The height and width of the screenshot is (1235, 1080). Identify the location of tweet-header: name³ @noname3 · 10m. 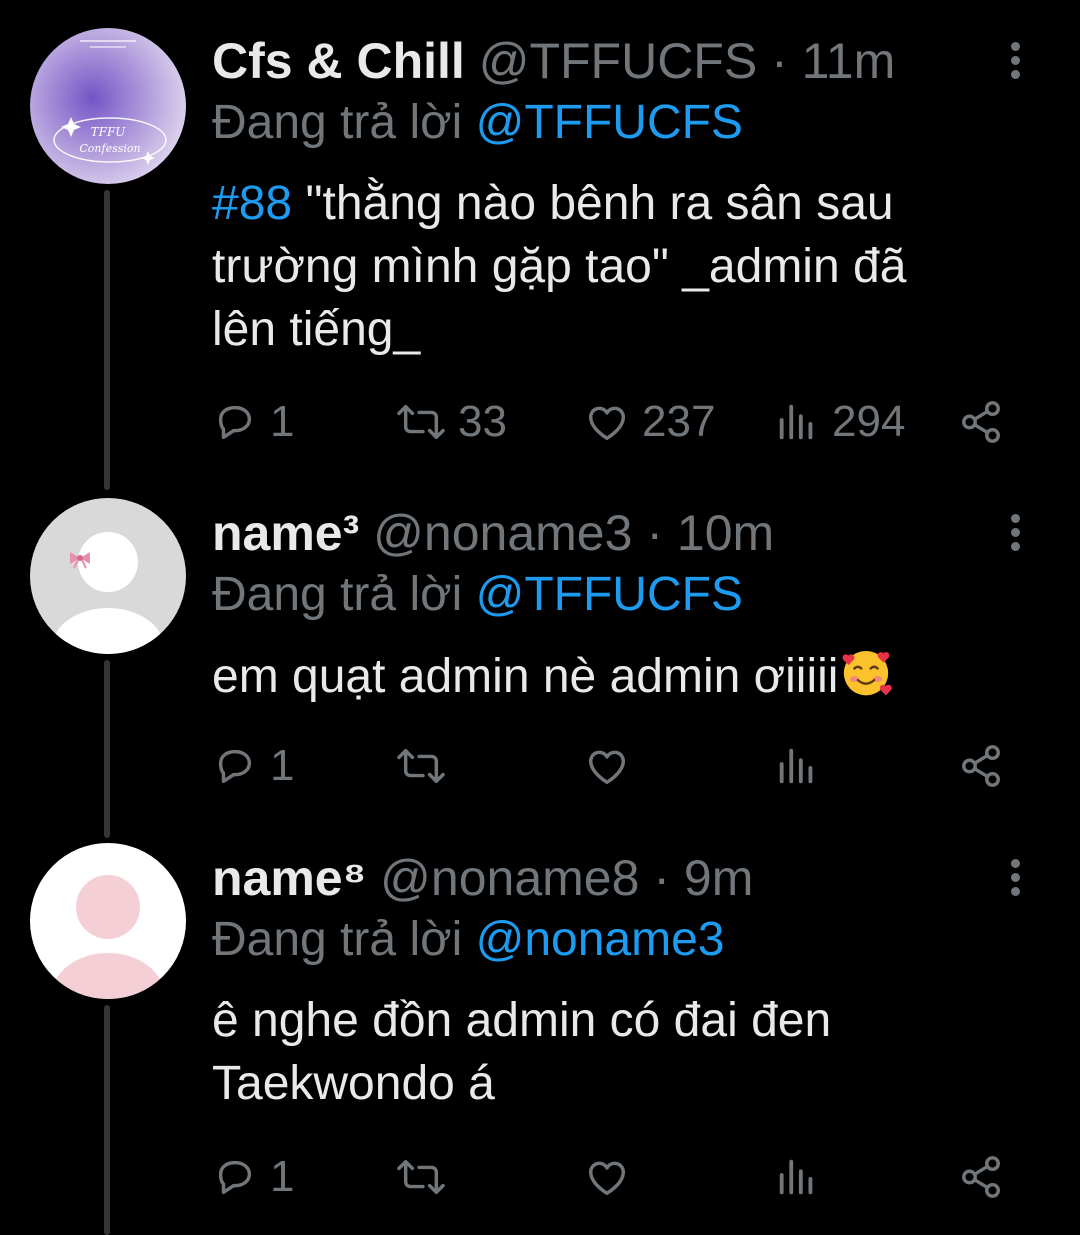
(601, 533).